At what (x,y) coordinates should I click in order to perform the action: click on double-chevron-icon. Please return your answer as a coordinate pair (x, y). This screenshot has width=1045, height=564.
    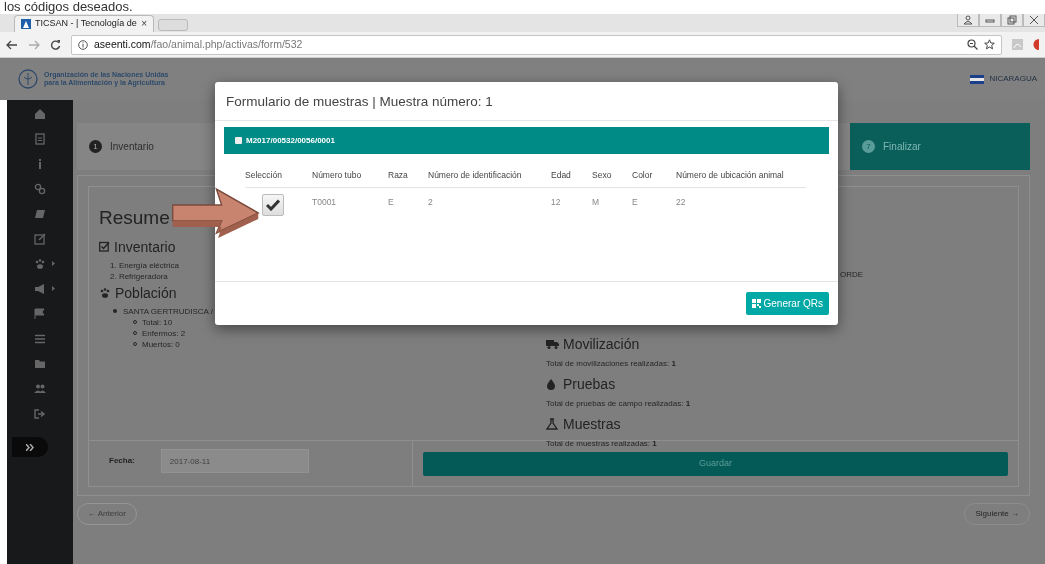
    Looking at the image, I should click on (30, 447).